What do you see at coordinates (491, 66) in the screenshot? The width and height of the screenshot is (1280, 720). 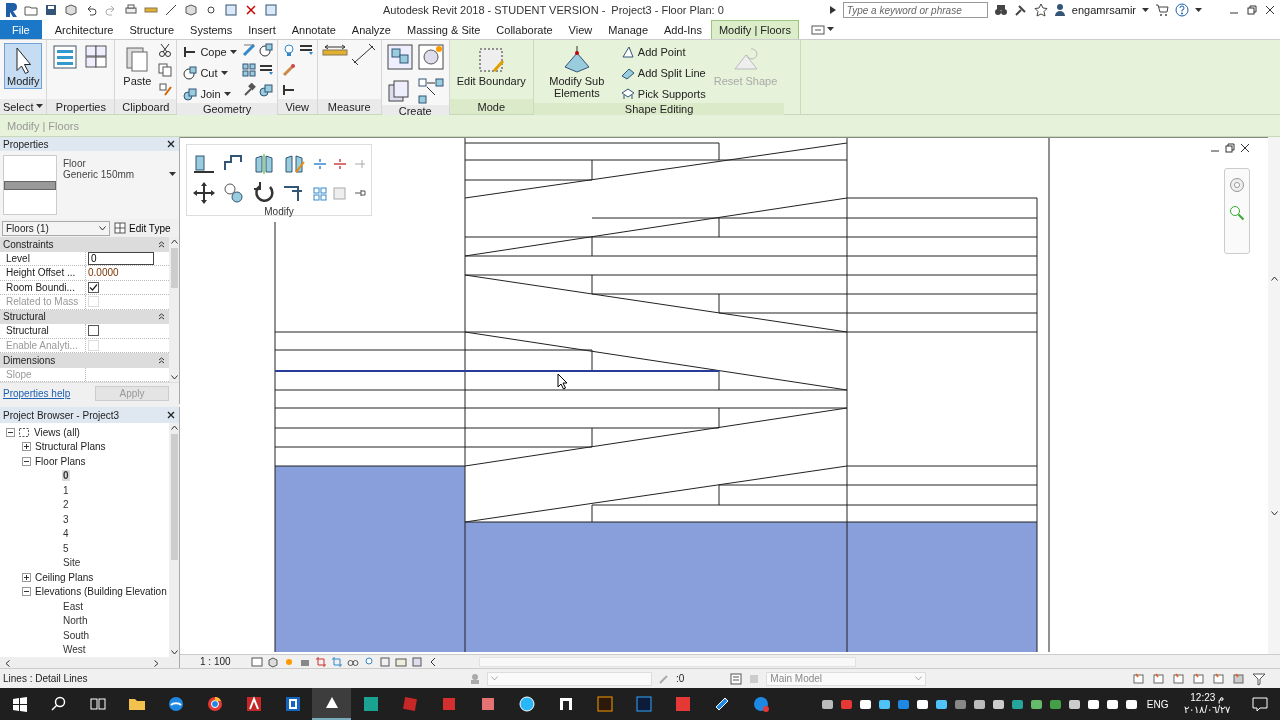 I see `tool-button: Edit Boundary` at bounding box center [491, 66].